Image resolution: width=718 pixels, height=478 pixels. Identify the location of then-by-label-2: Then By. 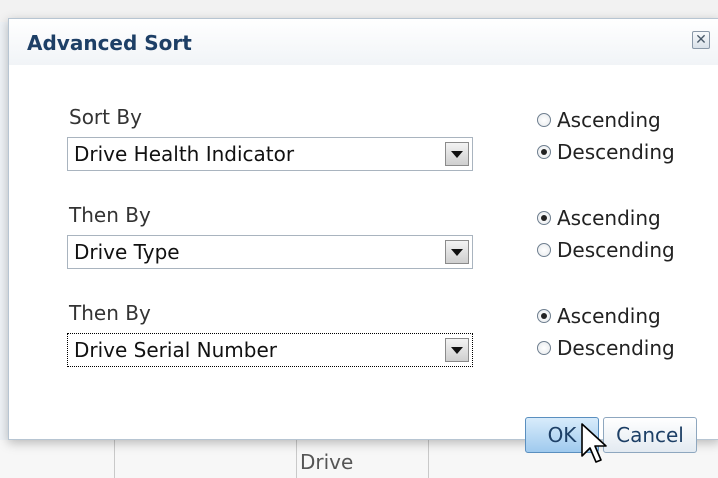
(110, 313).